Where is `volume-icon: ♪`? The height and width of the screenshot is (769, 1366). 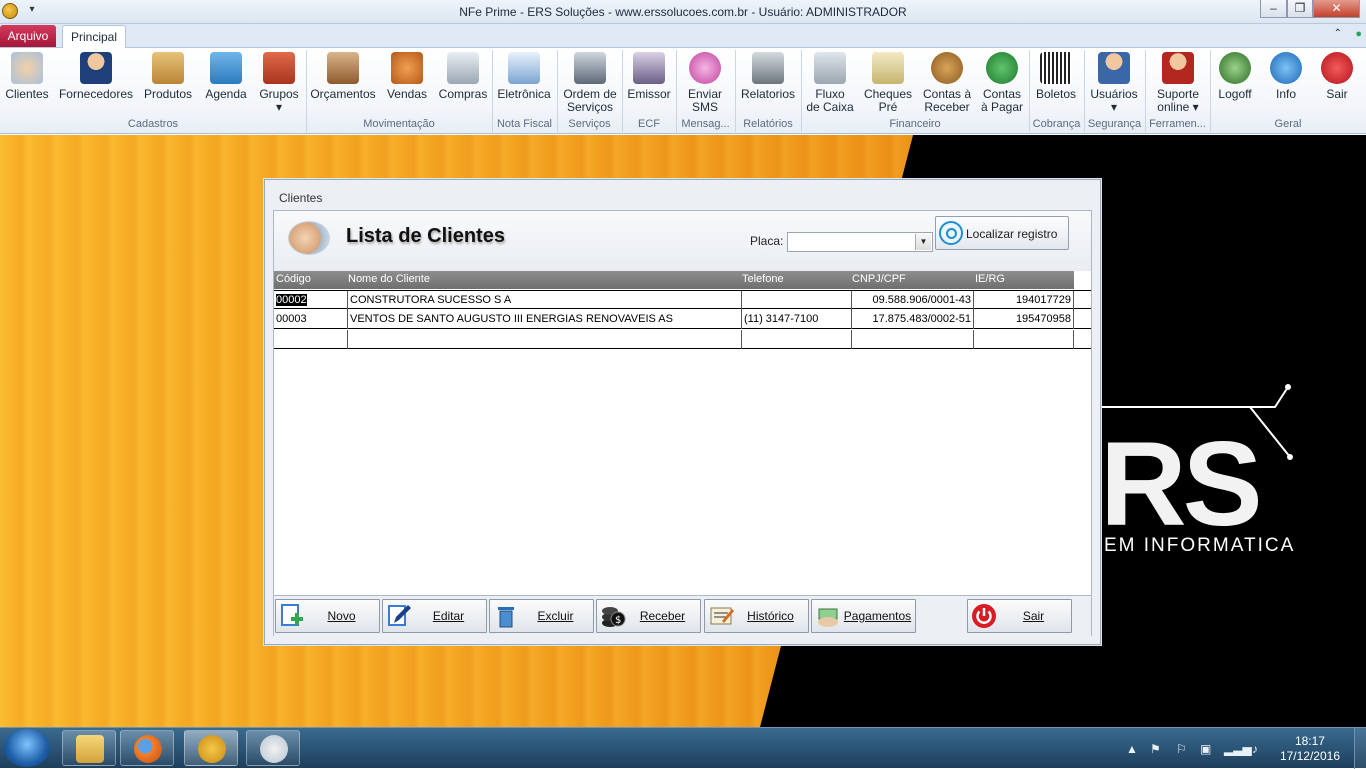
volume-icon: ♪ is located at coordinates (1255, 749).